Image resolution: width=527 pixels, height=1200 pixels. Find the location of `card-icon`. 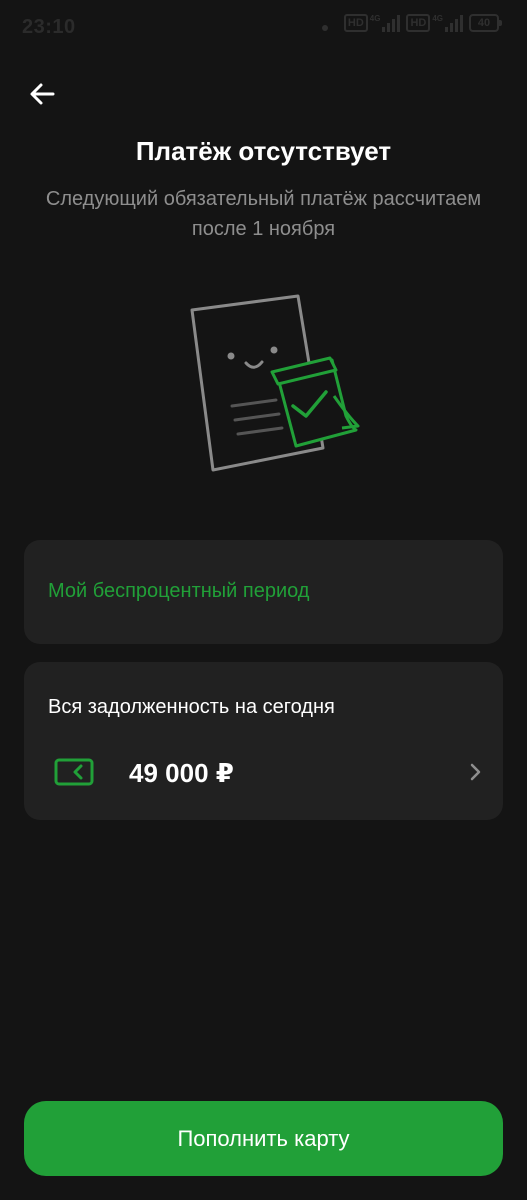

card-icon is located at coordinates (74, 772).